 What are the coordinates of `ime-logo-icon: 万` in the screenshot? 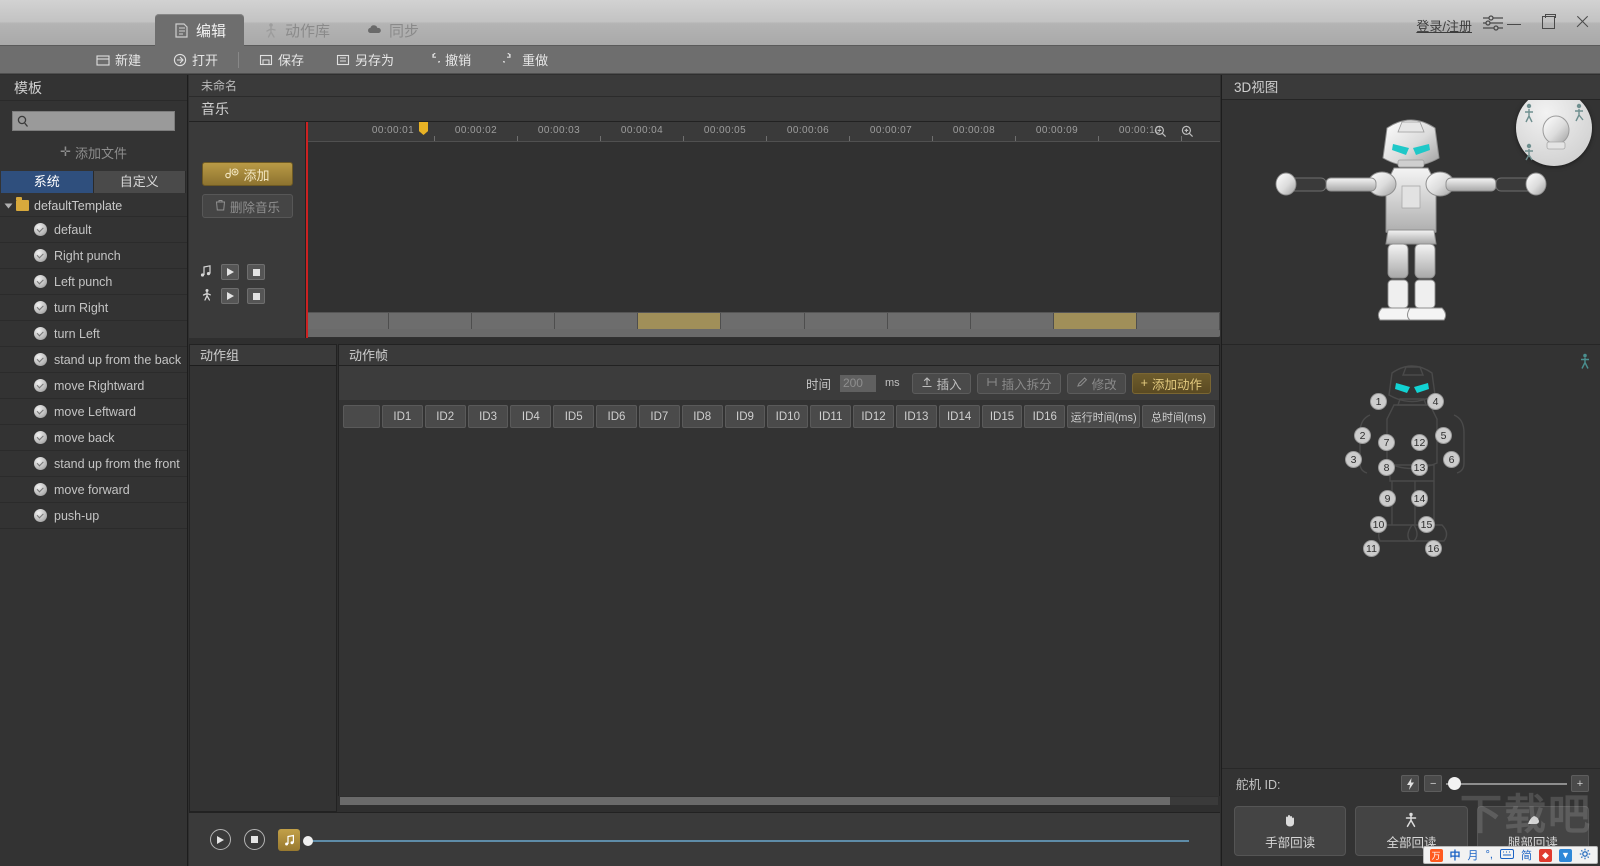 It's located at (1436, 855).